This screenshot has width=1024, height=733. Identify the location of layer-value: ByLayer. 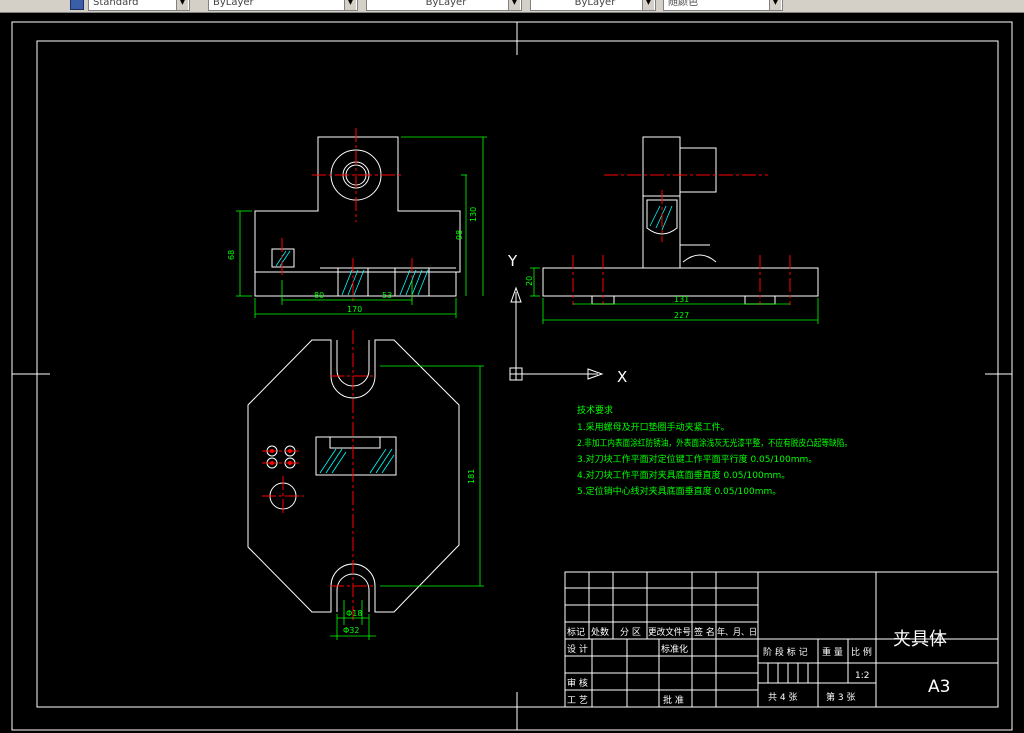
(233, 4).